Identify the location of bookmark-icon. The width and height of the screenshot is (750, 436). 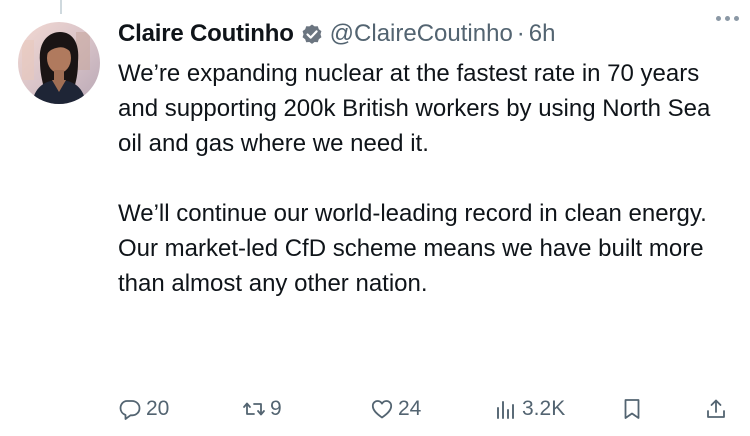
(632, 409).